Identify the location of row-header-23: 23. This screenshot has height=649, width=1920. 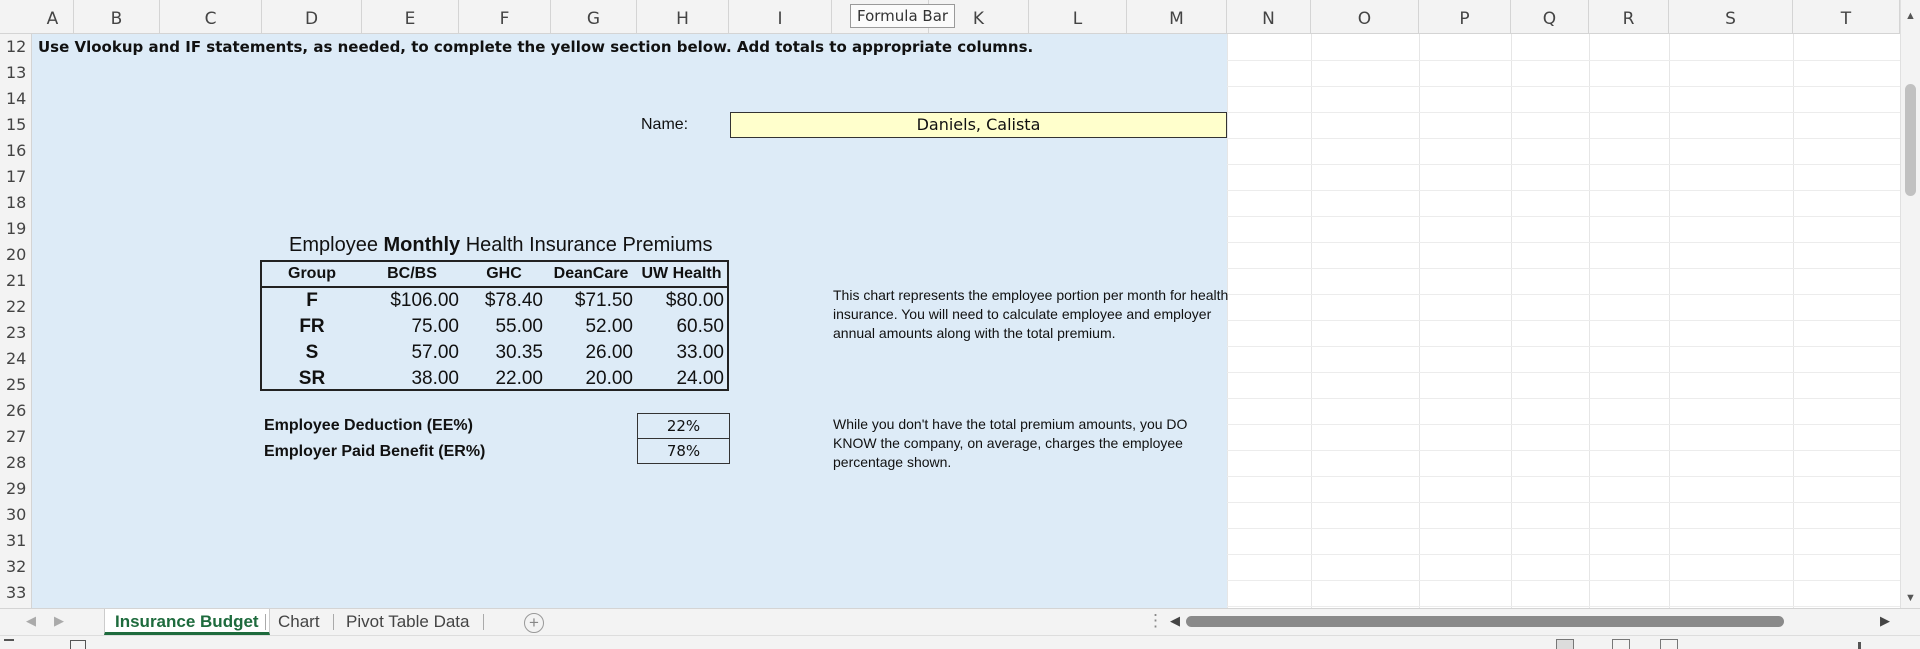
(16, 333).